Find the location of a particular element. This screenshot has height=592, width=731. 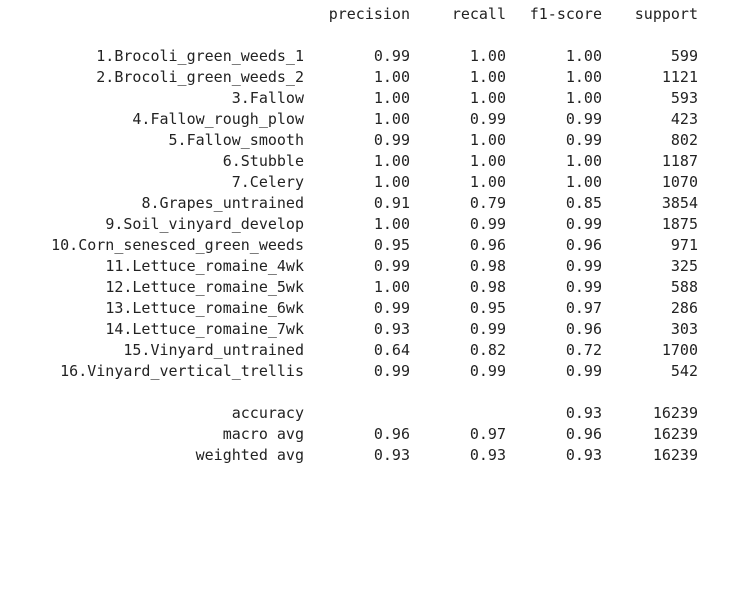

class-label: 10.Corn_senesced_green_weeds is located at coordinates (177, 245).